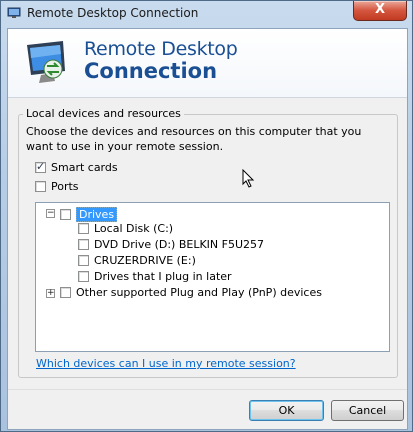 Image resolution: width=413 pixels, height=432 pixels. Describe the element at coordinates (40, 186) in the screenshot. I see `ports-checkbox` at that location.